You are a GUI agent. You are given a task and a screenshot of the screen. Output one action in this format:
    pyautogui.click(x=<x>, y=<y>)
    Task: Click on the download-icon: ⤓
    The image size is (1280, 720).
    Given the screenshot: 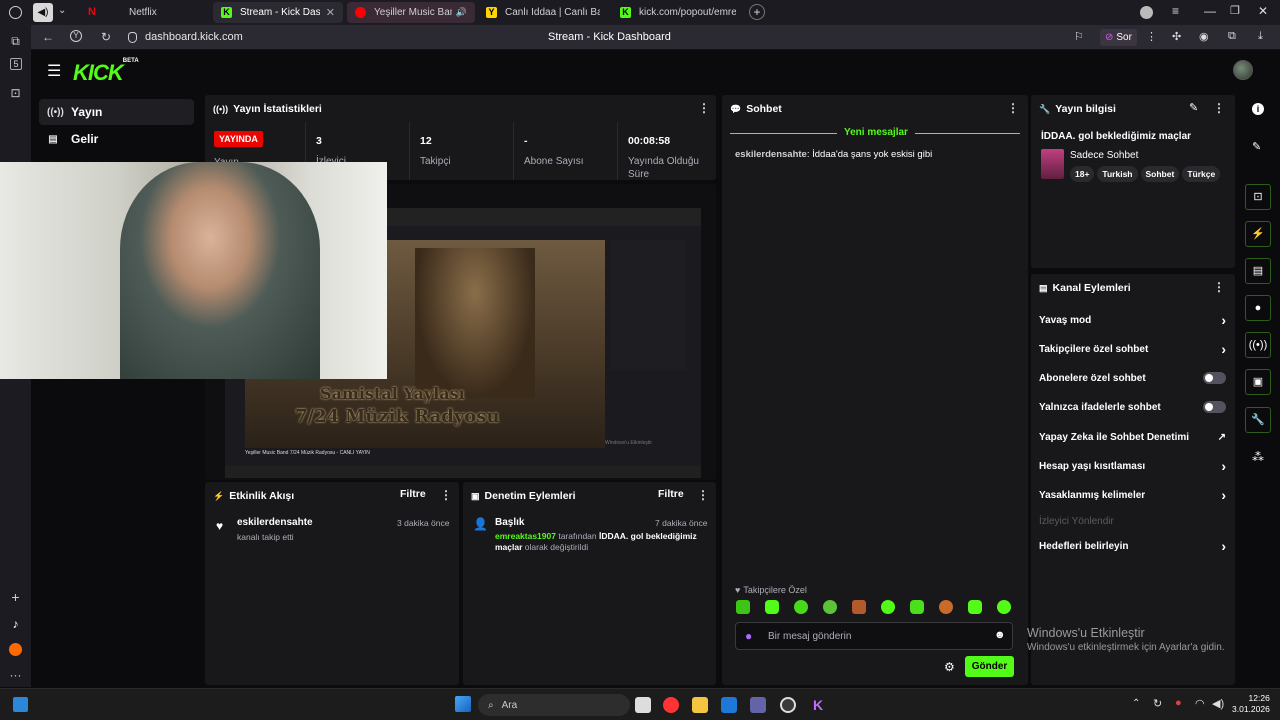 What is the action you would take?
    pyautogui.click(x=1260, y=36)
    